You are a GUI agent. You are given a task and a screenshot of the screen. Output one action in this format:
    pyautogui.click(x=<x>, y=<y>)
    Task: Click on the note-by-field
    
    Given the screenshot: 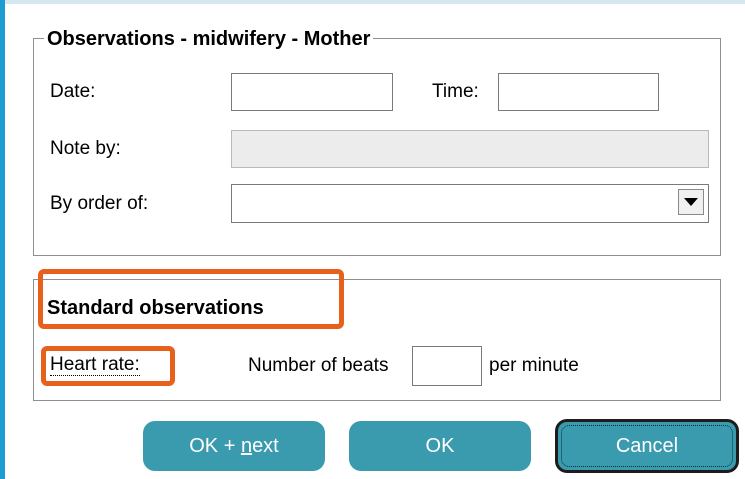 What is the action you would take?
    pyautogui.click(x=470, y=149)
    